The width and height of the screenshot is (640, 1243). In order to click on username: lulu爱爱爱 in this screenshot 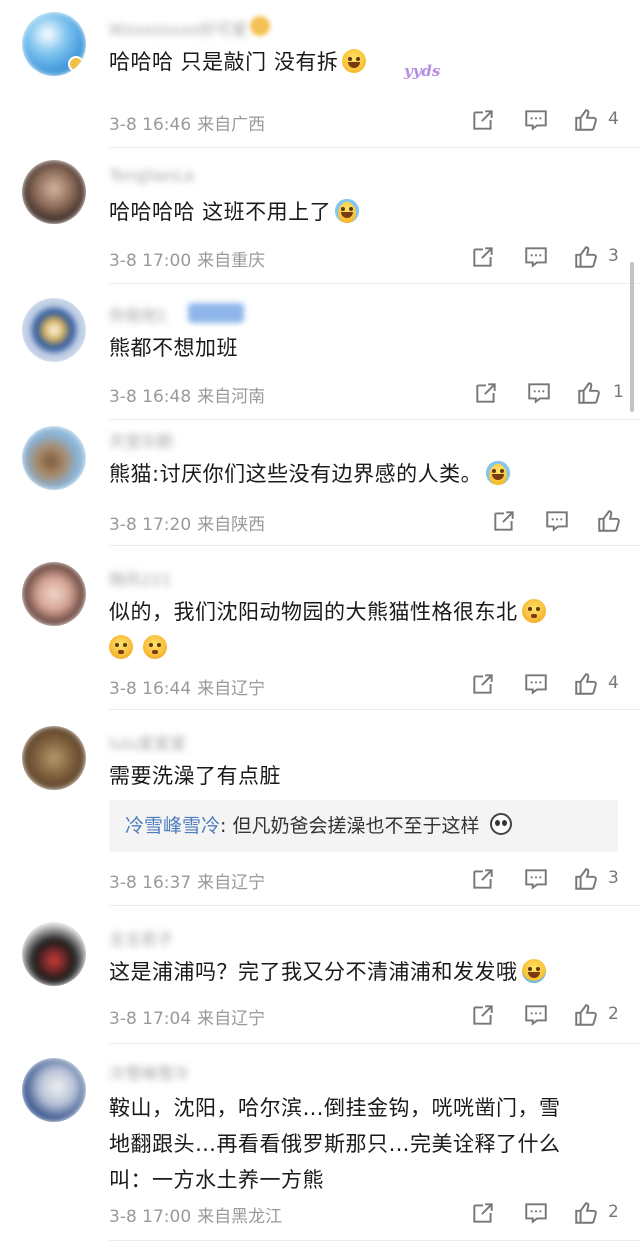, I will do `click(147, 741)`.